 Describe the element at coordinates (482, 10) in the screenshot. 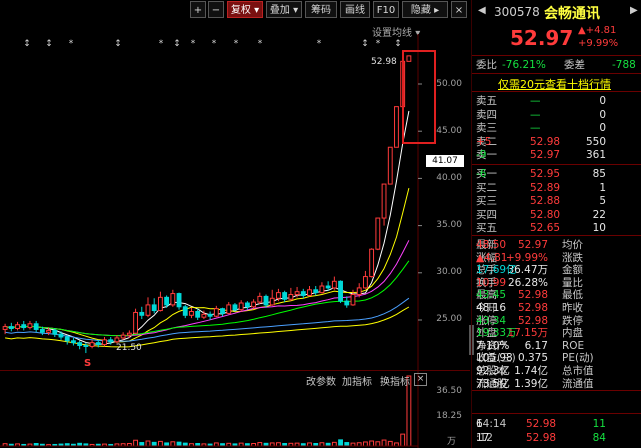

I see `prev-stock-arrow-icon: ◀` at that location.